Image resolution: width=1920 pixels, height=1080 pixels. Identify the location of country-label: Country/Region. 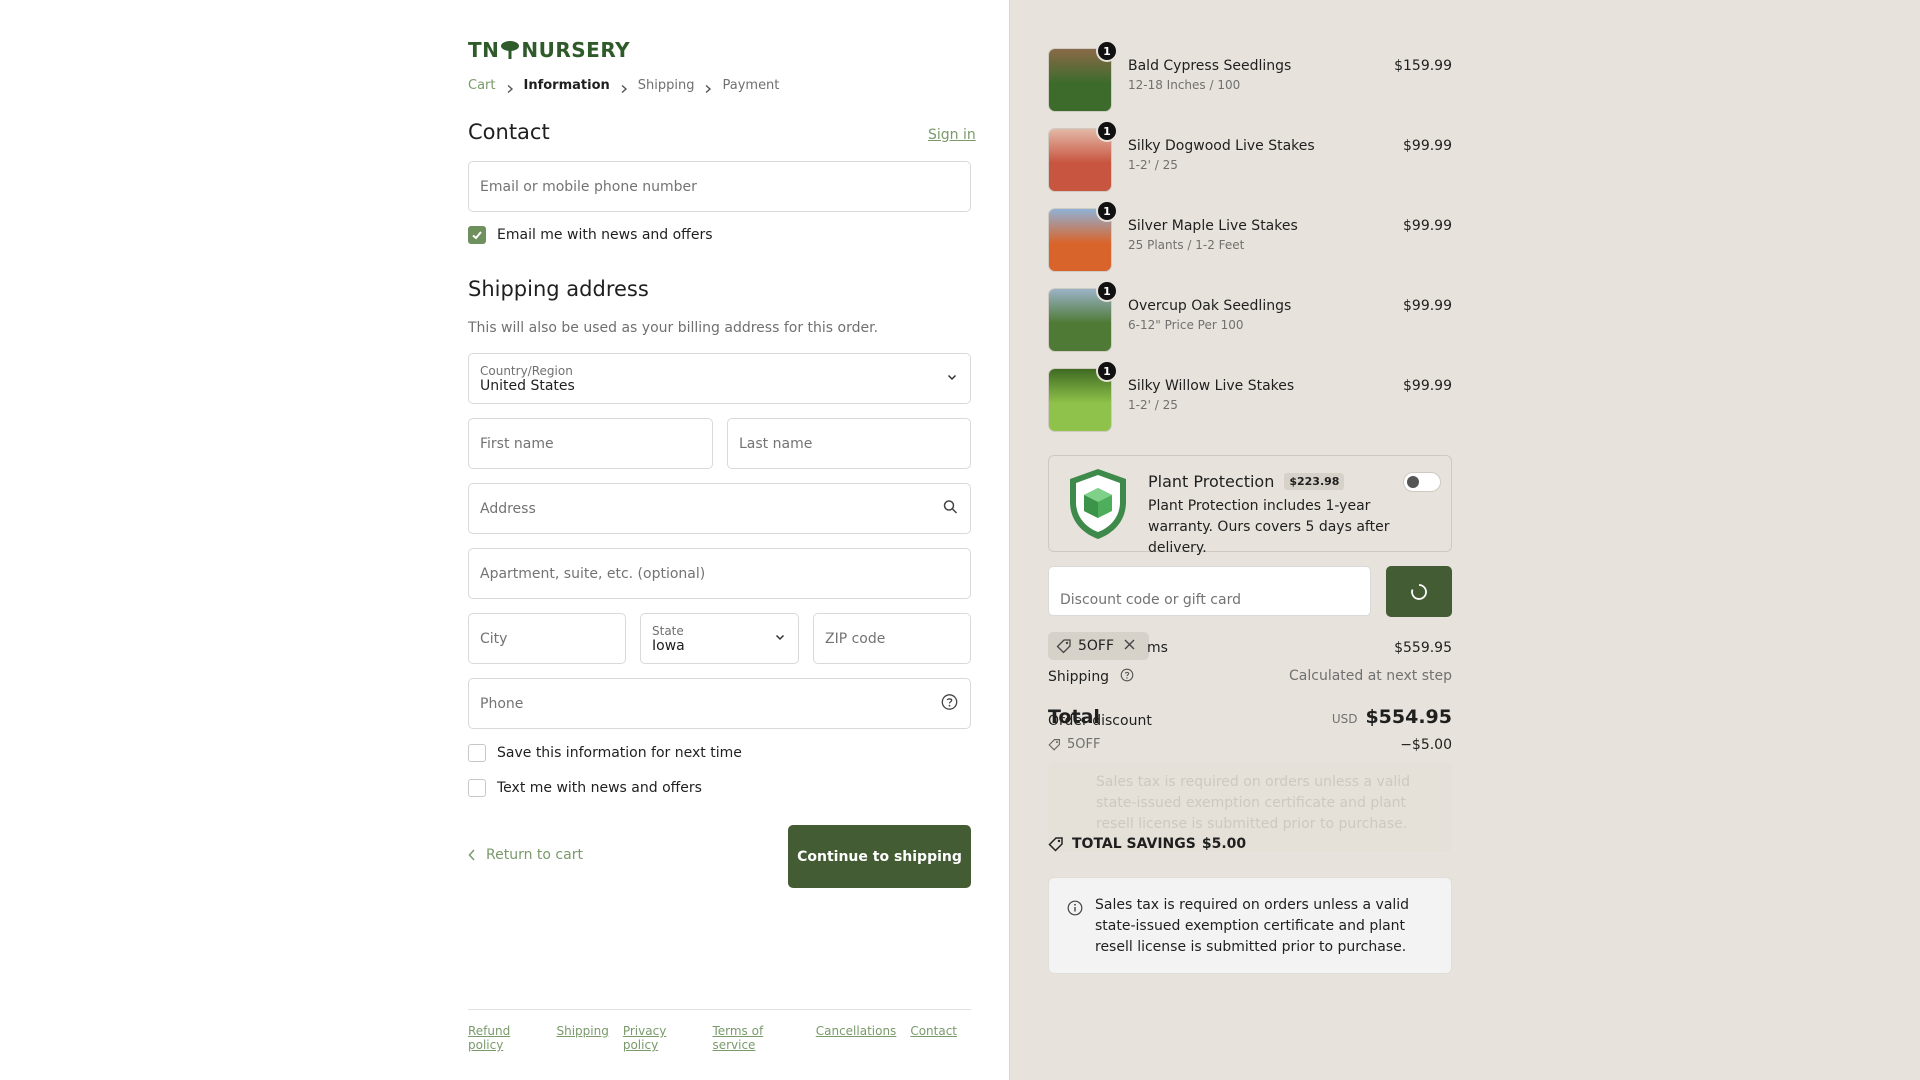
(526, 370).